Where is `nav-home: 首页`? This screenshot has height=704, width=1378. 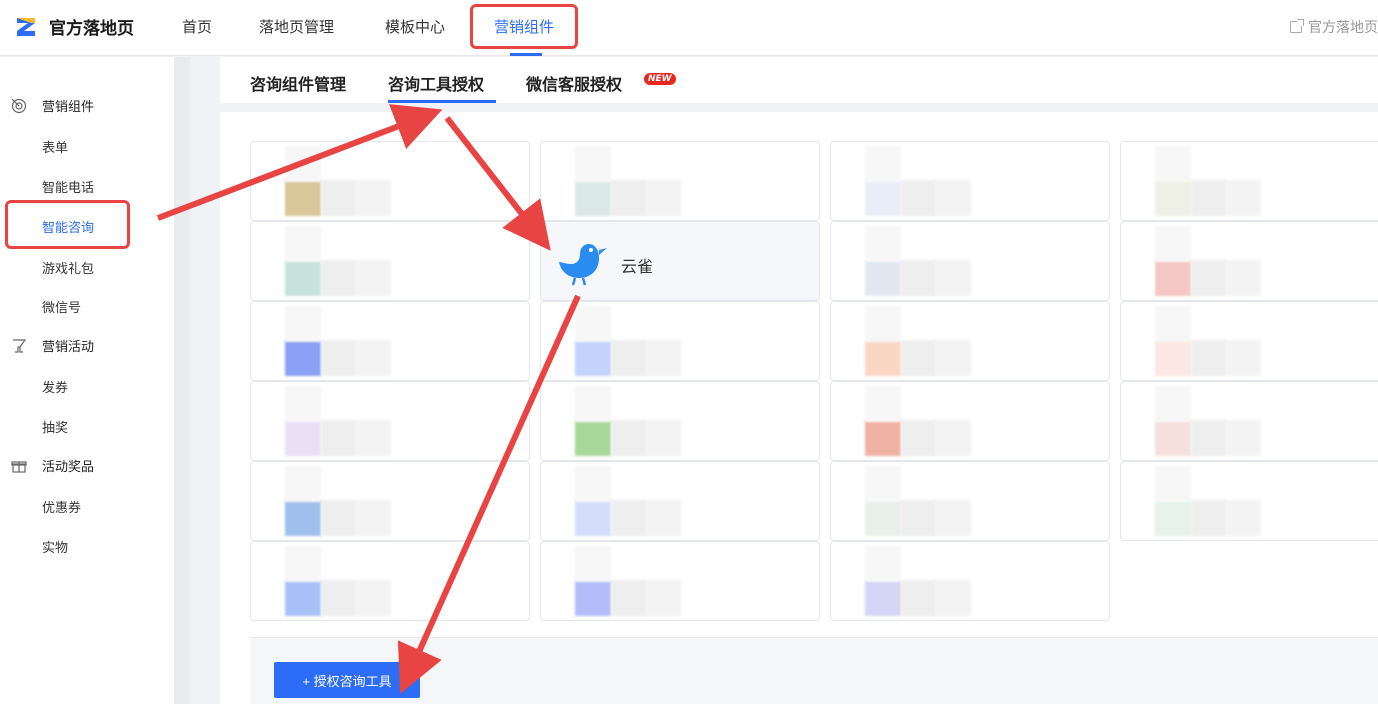
nav-home: 首页 is located at coordinates (197, 26).